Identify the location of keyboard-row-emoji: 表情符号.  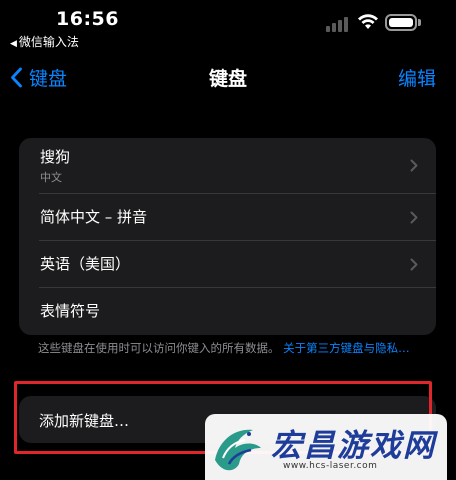
(237, 311).